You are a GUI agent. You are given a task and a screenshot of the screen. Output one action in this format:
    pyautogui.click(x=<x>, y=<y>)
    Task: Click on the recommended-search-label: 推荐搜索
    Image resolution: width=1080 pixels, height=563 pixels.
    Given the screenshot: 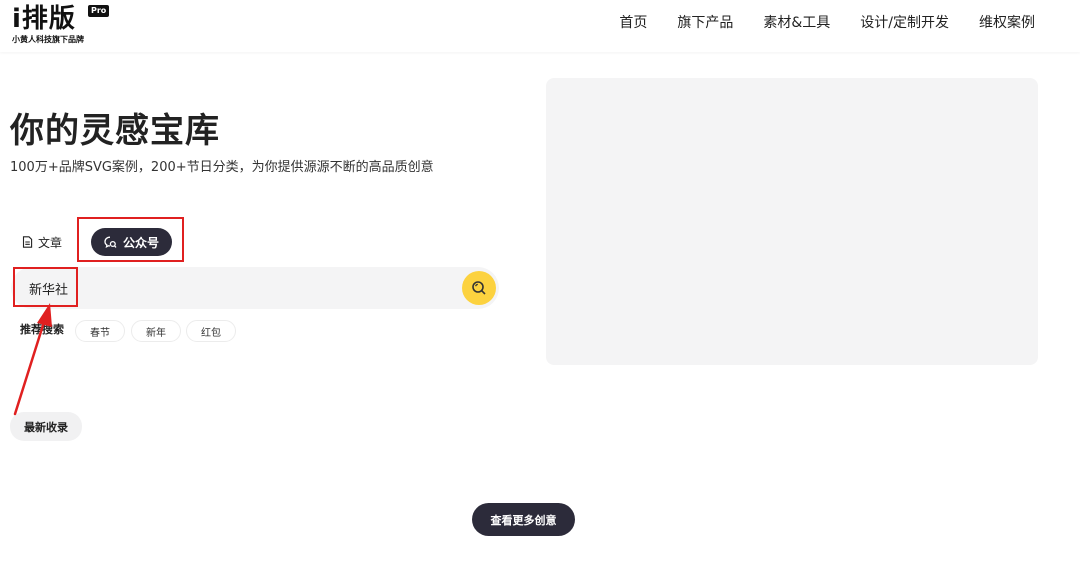 What is the action you would take?
    pyautogui.click(x=42, y=329)
    